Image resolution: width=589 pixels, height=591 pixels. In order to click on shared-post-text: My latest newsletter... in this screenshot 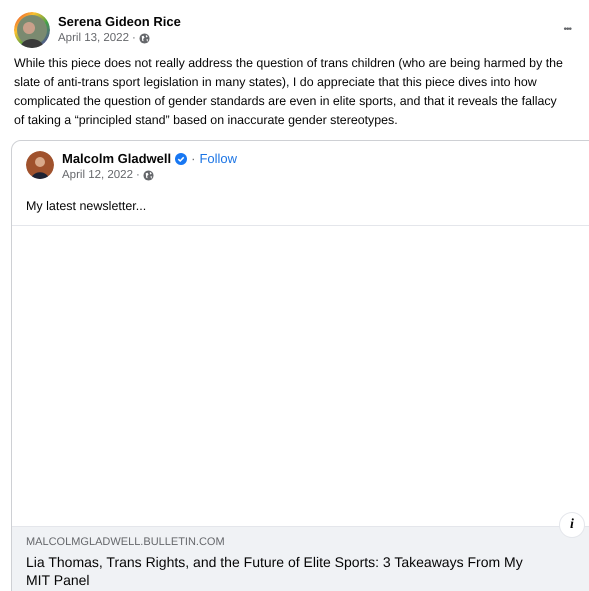, I will do `click(300, 203)`.